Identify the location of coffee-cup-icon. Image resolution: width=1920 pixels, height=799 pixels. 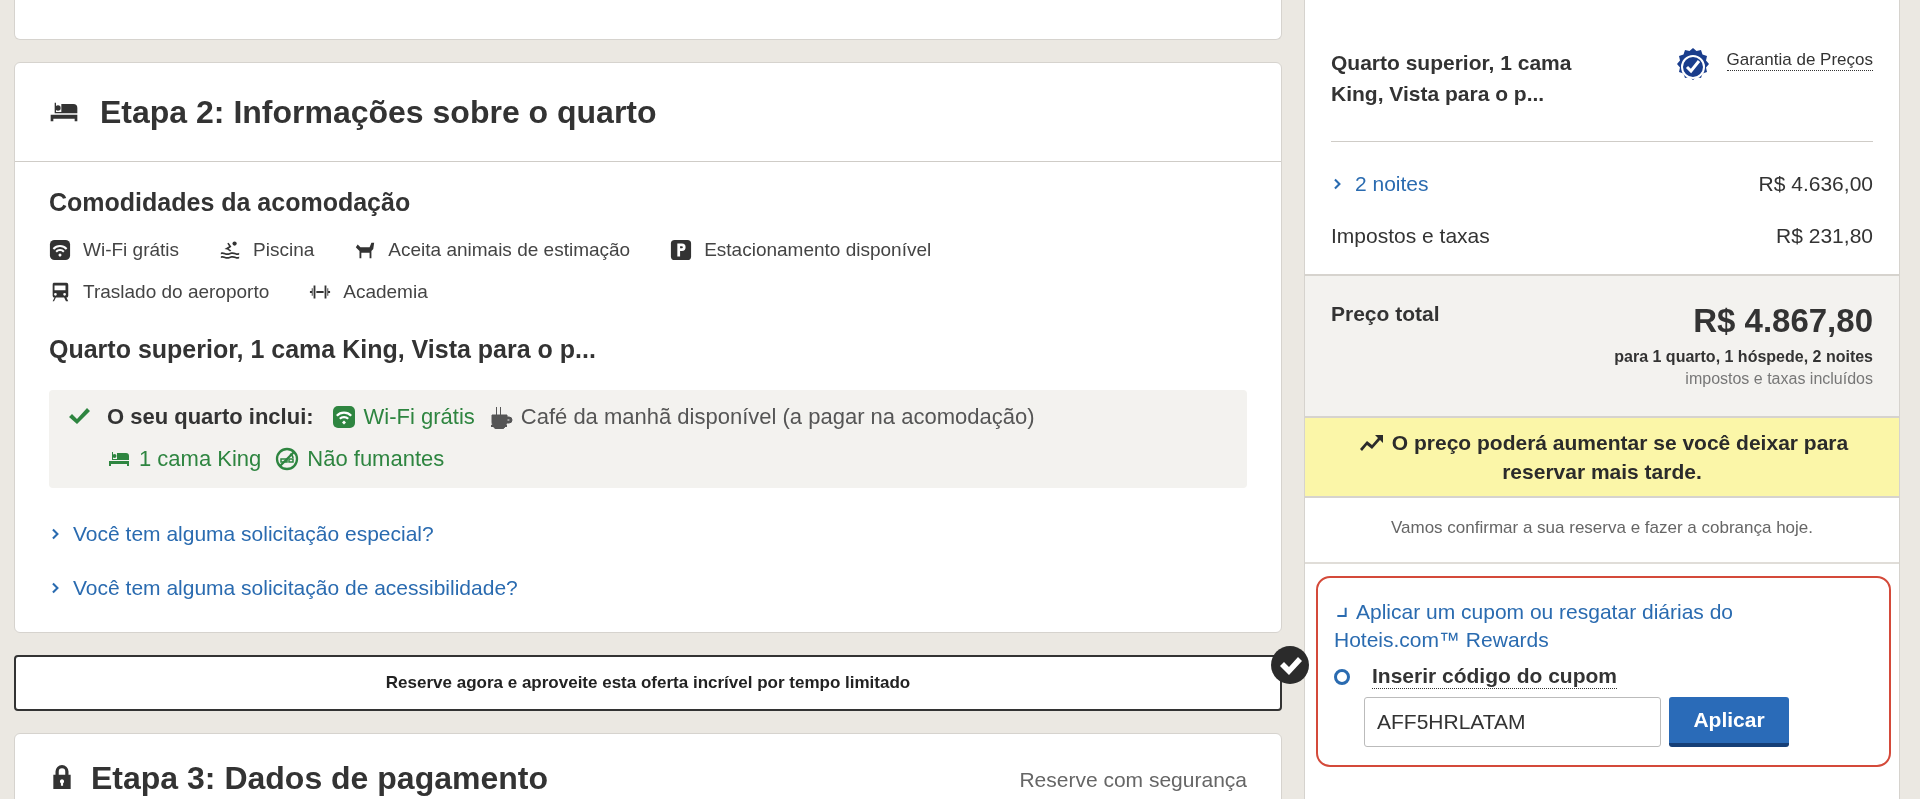
(500, 417).